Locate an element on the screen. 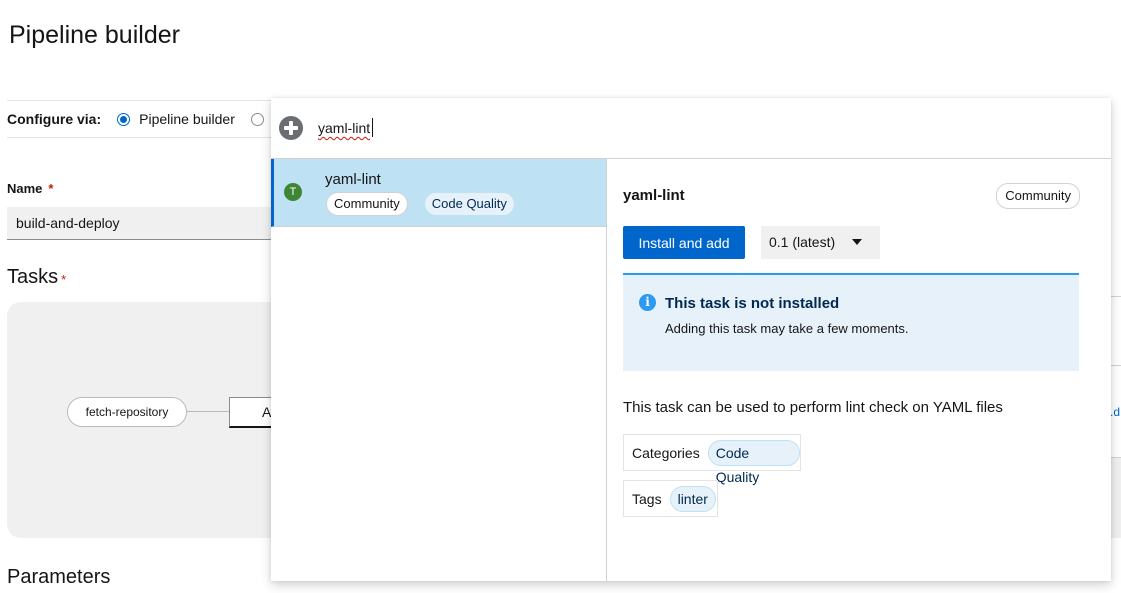 Image resolution: width=1121 pixels, height=593 pixels. task-connector is located at coordinates (208, 411).